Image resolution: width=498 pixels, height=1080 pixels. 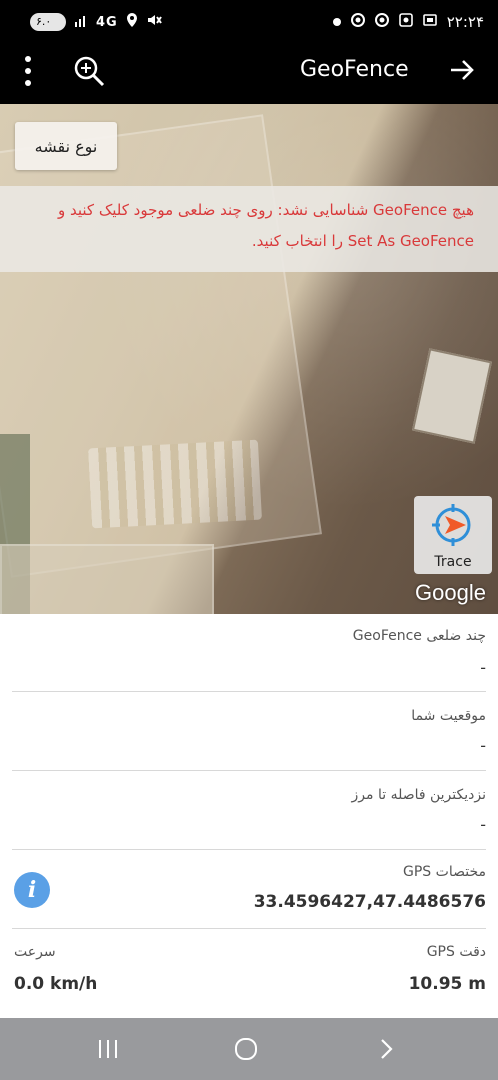 I want to click on home-icon, so click(x=246, y=1049).